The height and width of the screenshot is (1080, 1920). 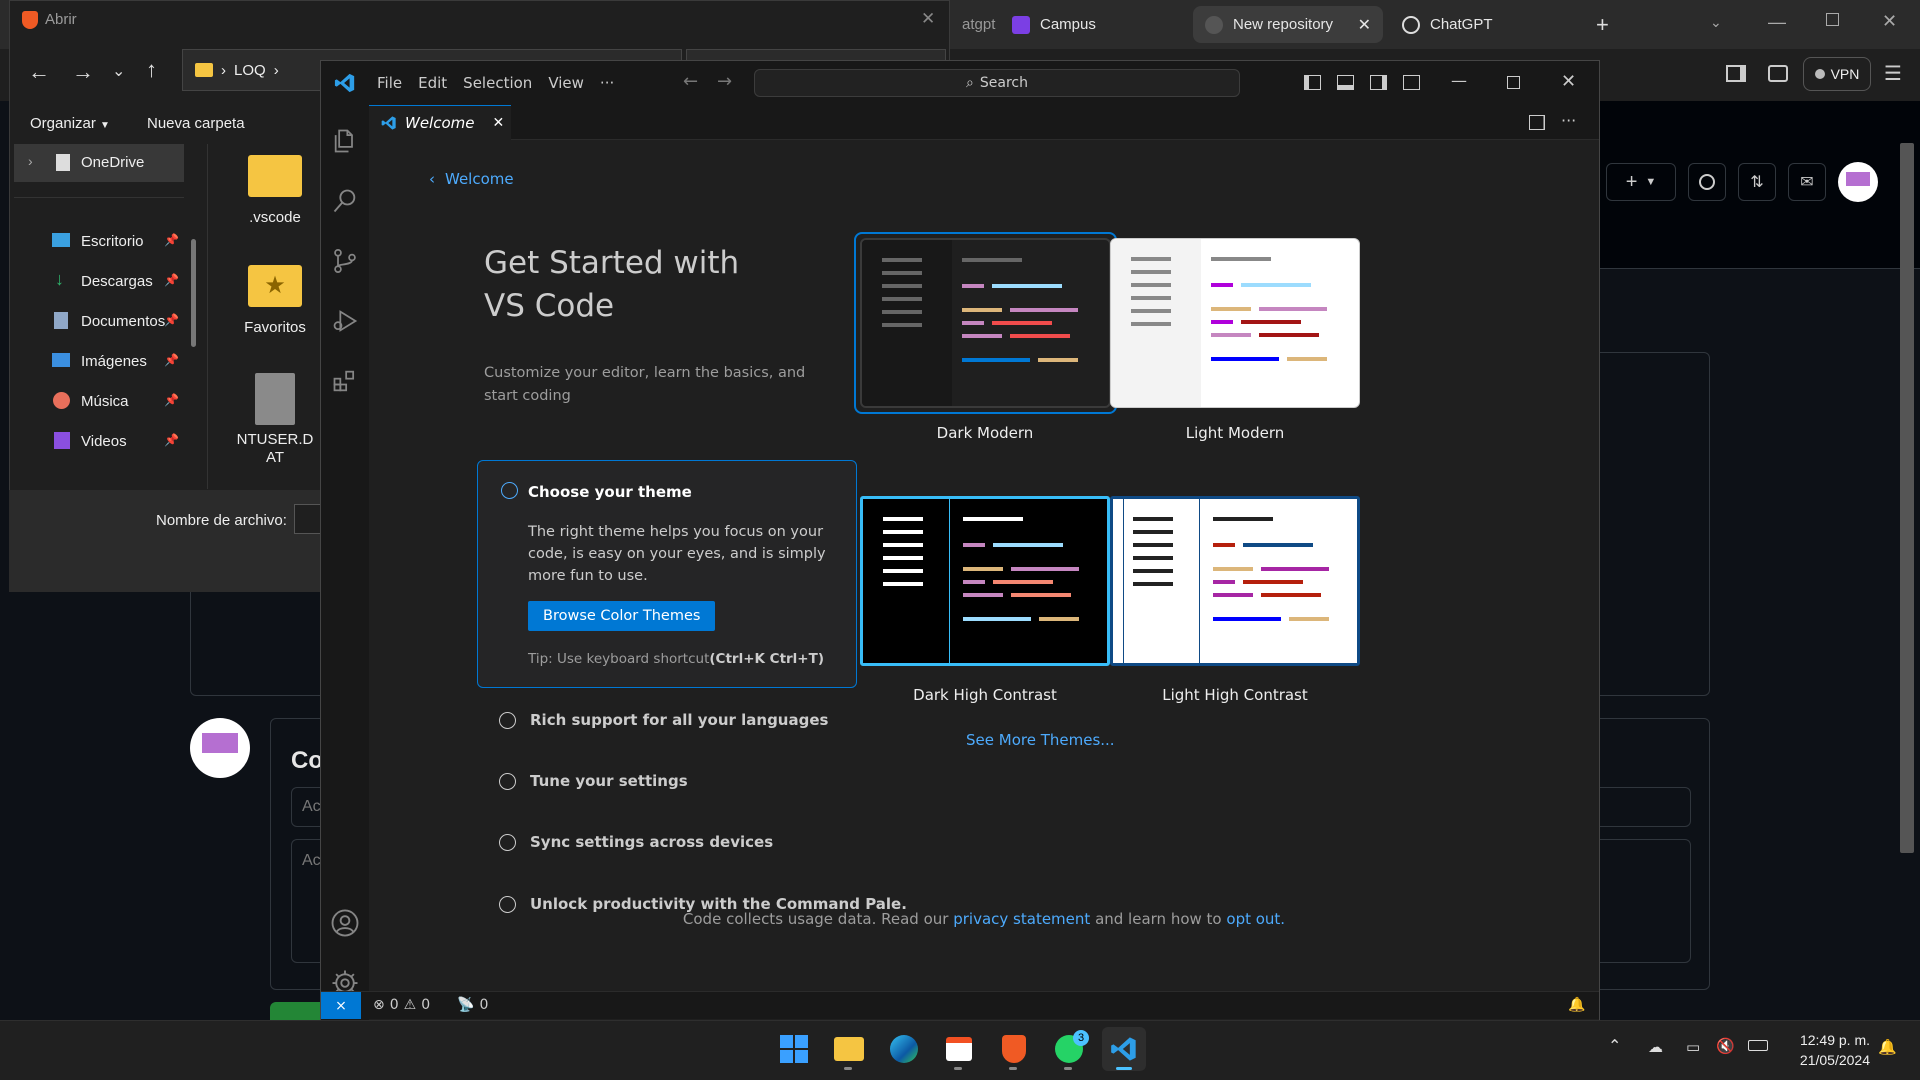 What do you see at coordinates (1614, 1046) in the screenshot?
I see `show-hidden-icons-icon: ⌃` at bounding box center [1614, 1046].